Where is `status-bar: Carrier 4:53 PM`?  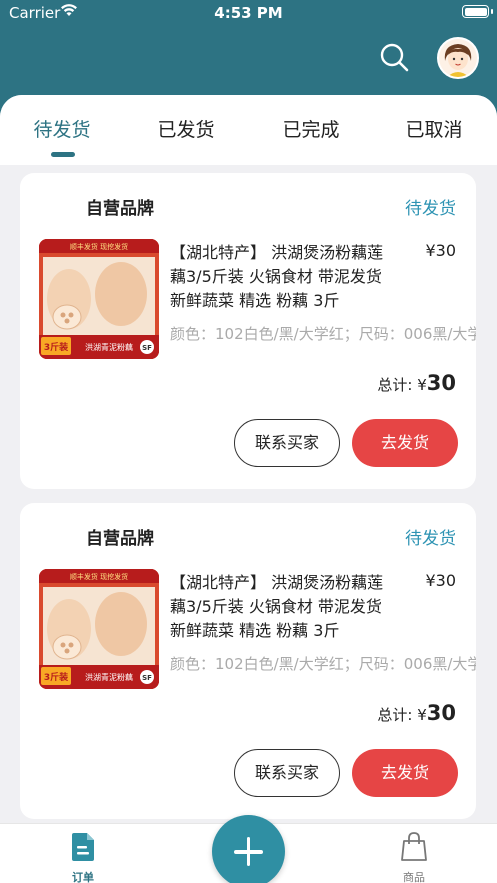 status-bar: Carrier 4:53 PM is located at coordinates (248, 13).